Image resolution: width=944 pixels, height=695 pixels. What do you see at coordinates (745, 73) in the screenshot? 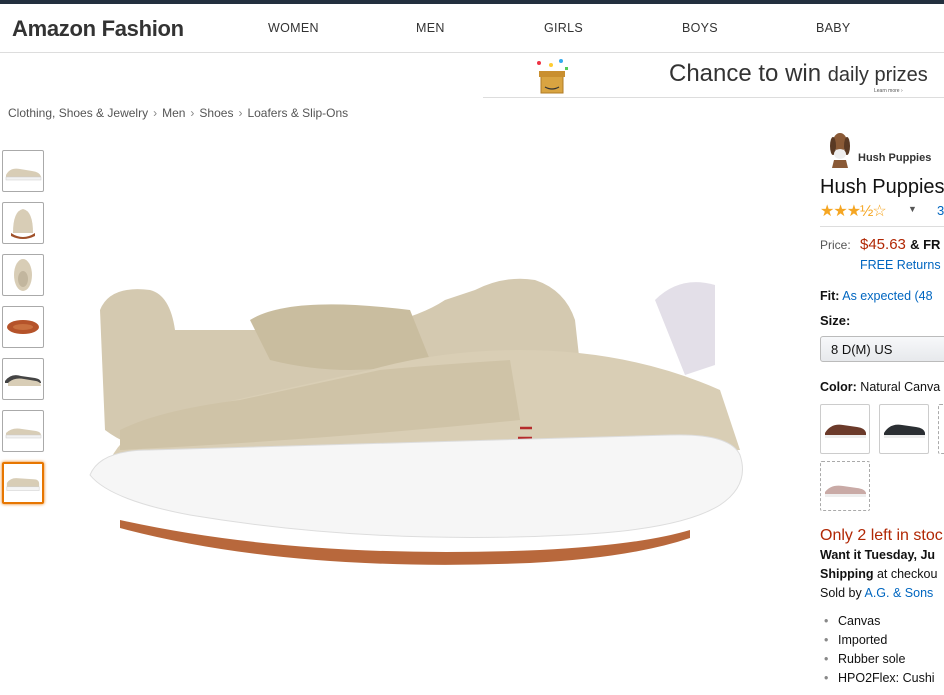
I see `promo-headline: Chance to win` at bounding box center [745, 73].